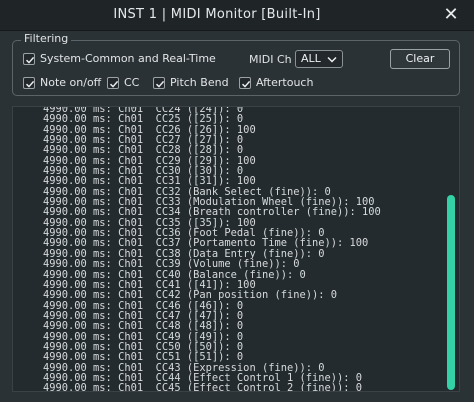 Image resolution: width=474 pixels, height=402 pixels. What do you see at coordinates (128, 58) in the screenshot?
I see `system-common-label: System-Common and Real-Time` at bounding box center [128, 58].